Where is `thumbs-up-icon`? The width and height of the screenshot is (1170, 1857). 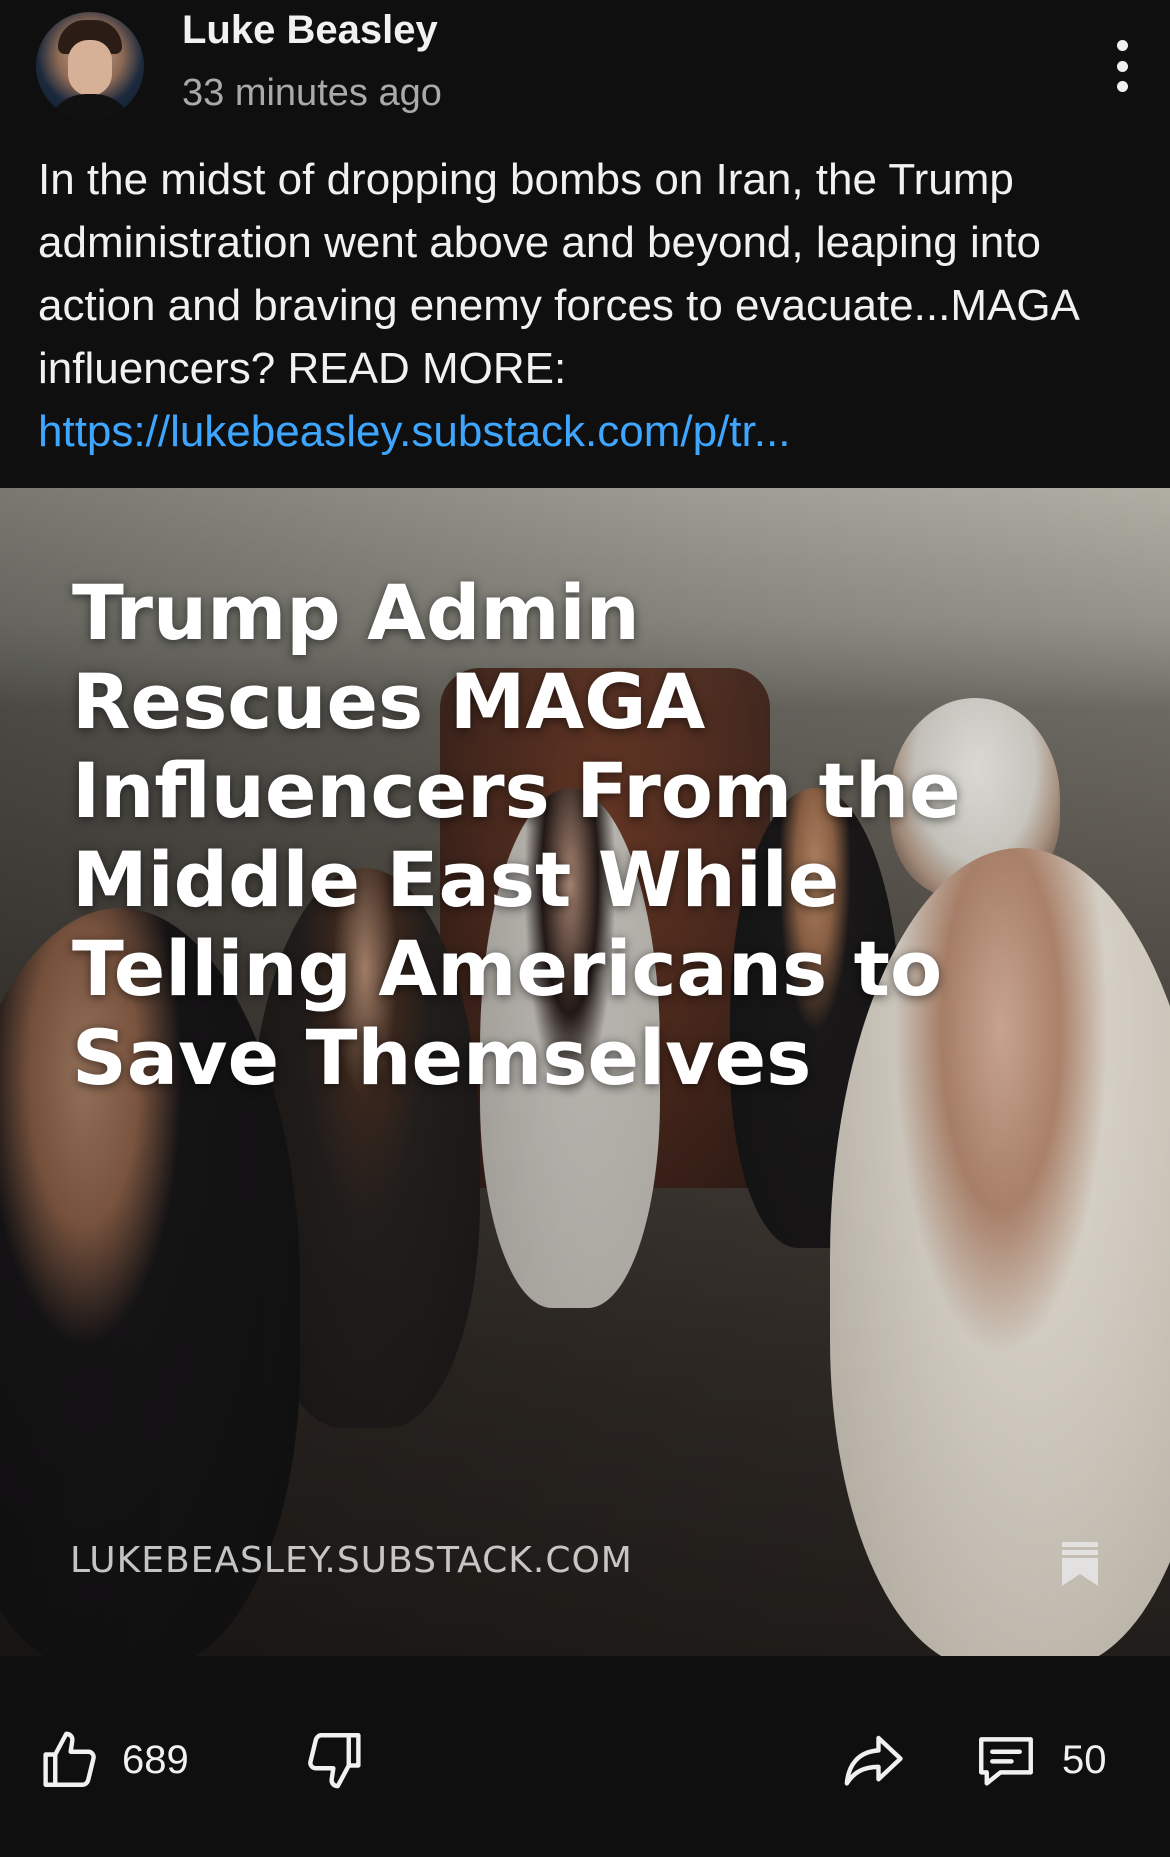 thumbs-up-icon is located at coordinates (69, 1759).